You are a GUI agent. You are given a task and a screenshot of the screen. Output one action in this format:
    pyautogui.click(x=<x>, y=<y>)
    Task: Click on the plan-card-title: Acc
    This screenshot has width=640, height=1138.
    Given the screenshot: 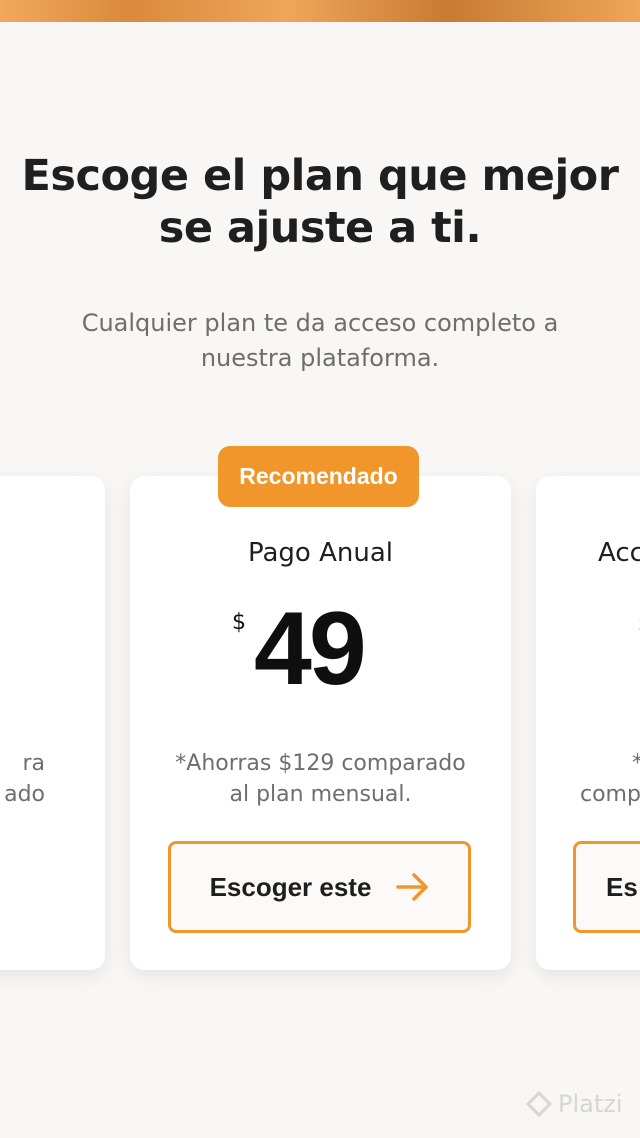 What is the action you would take?
    pyautogui.click(x=619, y=553)
    